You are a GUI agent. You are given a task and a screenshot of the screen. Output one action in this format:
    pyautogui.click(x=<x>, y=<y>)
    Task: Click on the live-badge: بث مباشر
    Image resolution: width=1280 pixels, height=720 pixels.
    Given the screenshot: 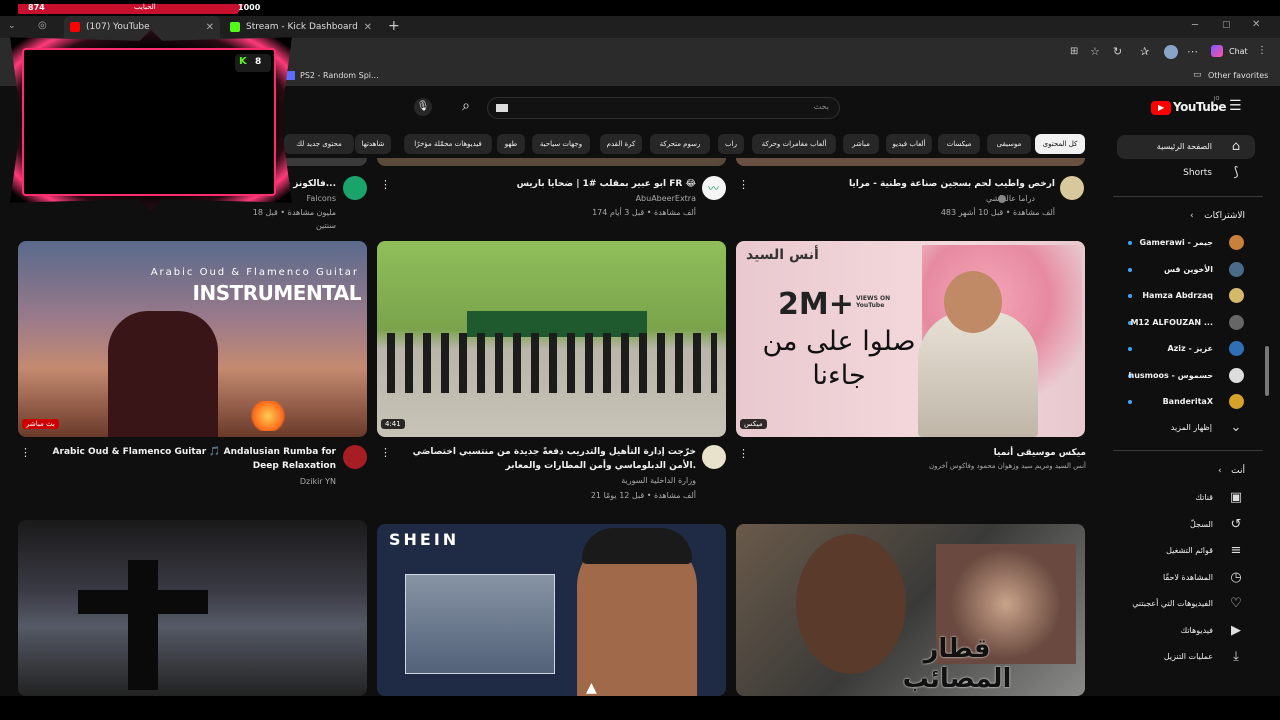 What is the action you would take?
    pyautogui.click(x=40, y=424)
    